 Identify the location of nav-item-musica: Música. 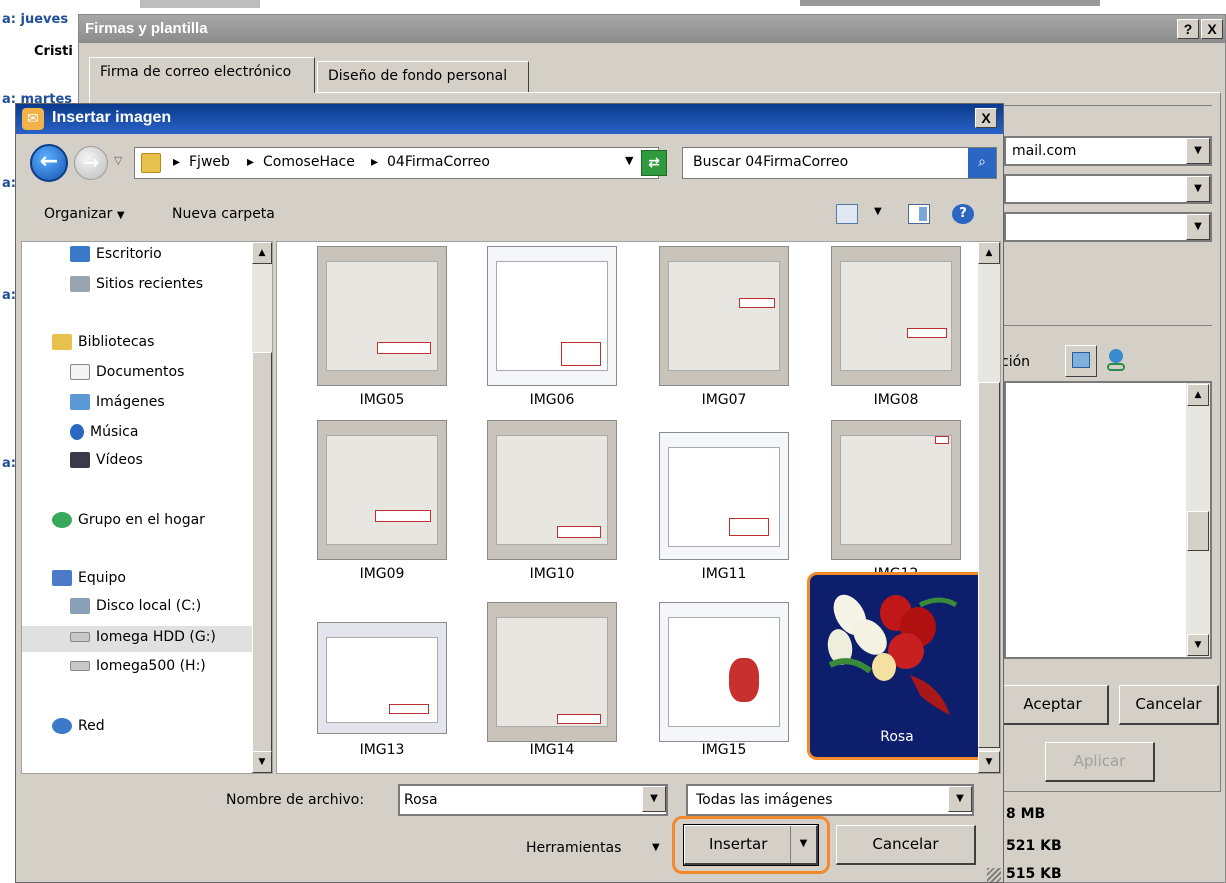
(104, 437).